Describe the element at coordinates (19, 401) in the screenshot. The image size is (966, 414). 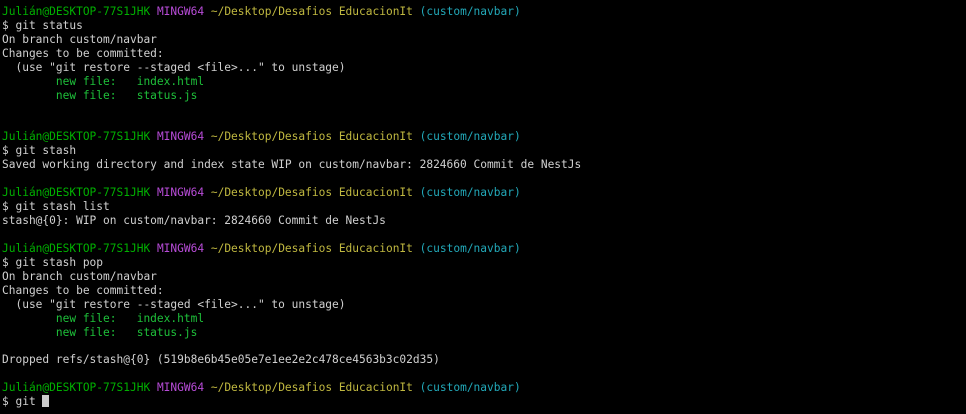
I see `command-input-text: $ git` at that location.